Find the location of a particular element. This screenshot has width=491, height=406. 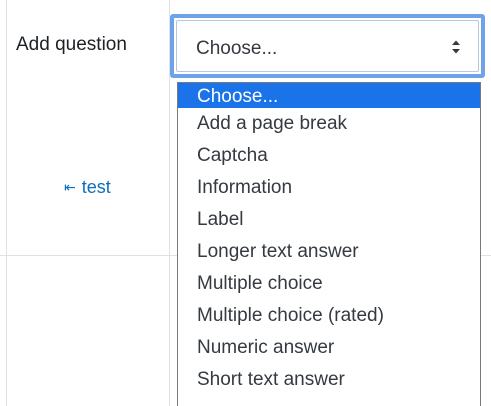

dropdown-option-captcha: Captcha is located at coordinates (329, 156).